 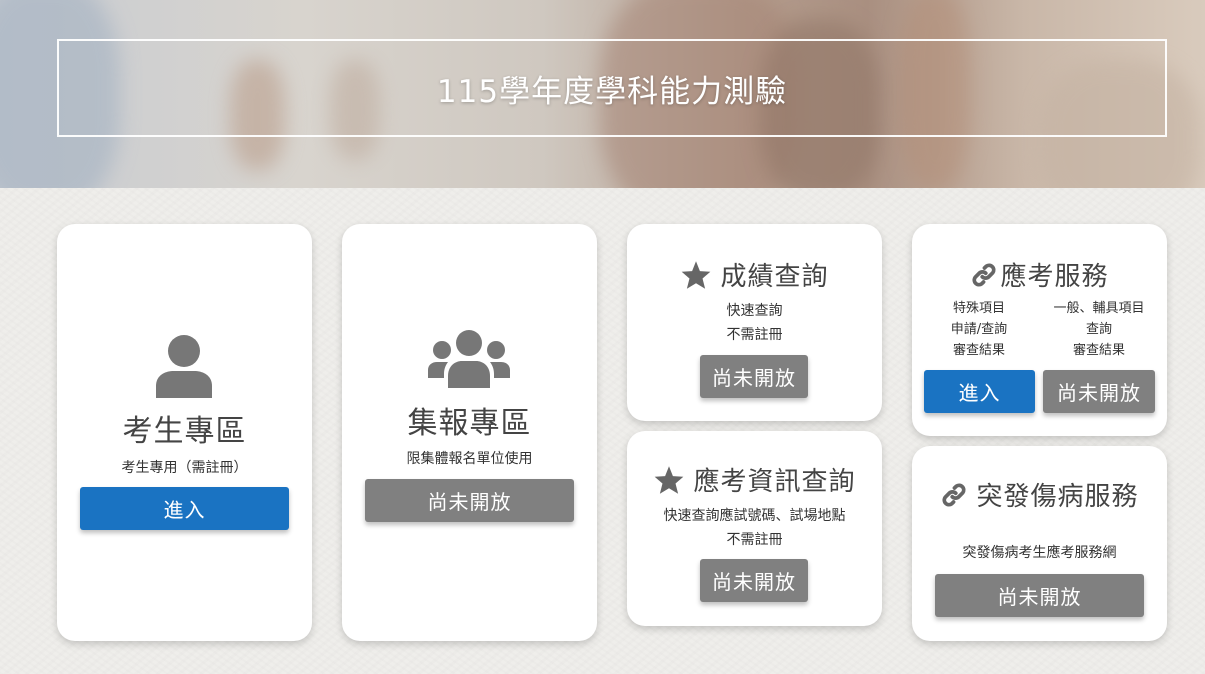 I want to click on student-card-title: 考生專區, so click(x=184, y=431).